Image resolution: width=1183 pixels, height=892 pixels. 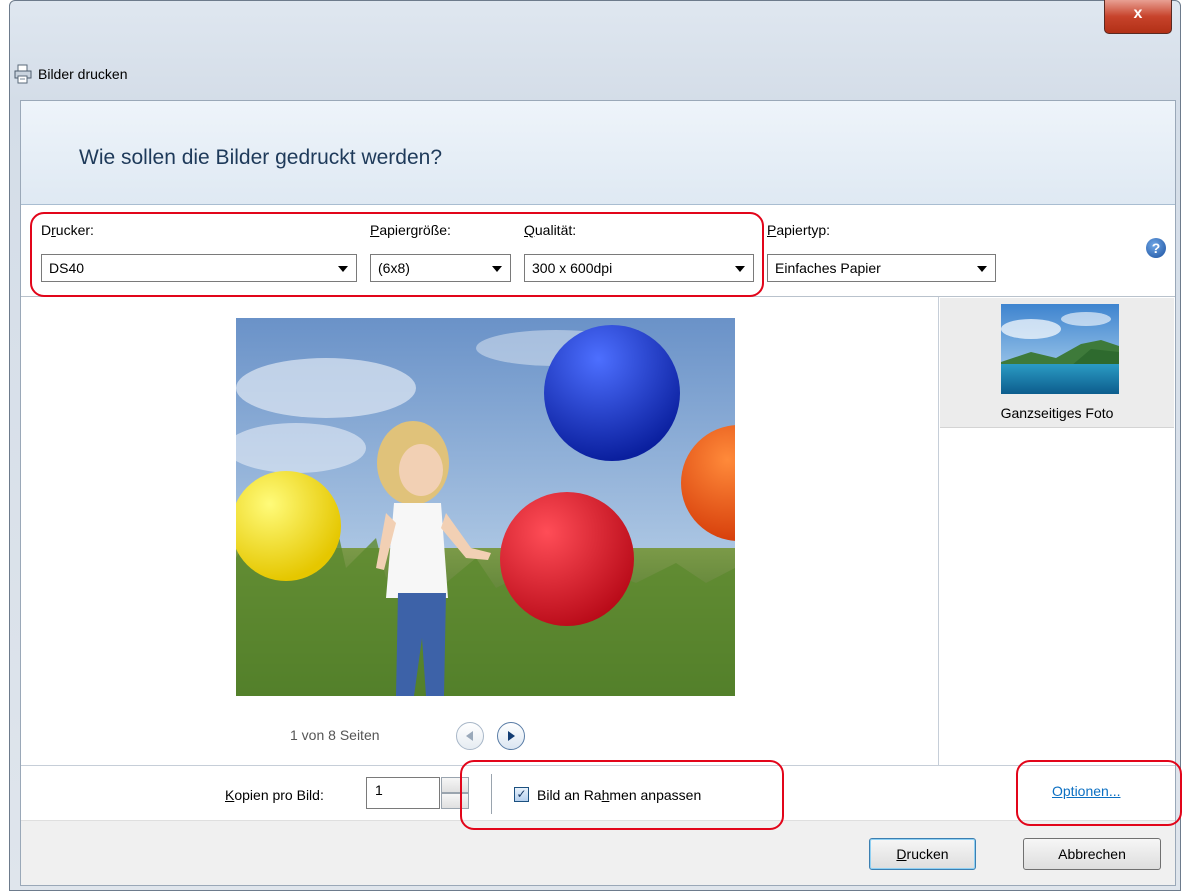 I want to click on print-button: Drucken, so click(x=922, y=854).